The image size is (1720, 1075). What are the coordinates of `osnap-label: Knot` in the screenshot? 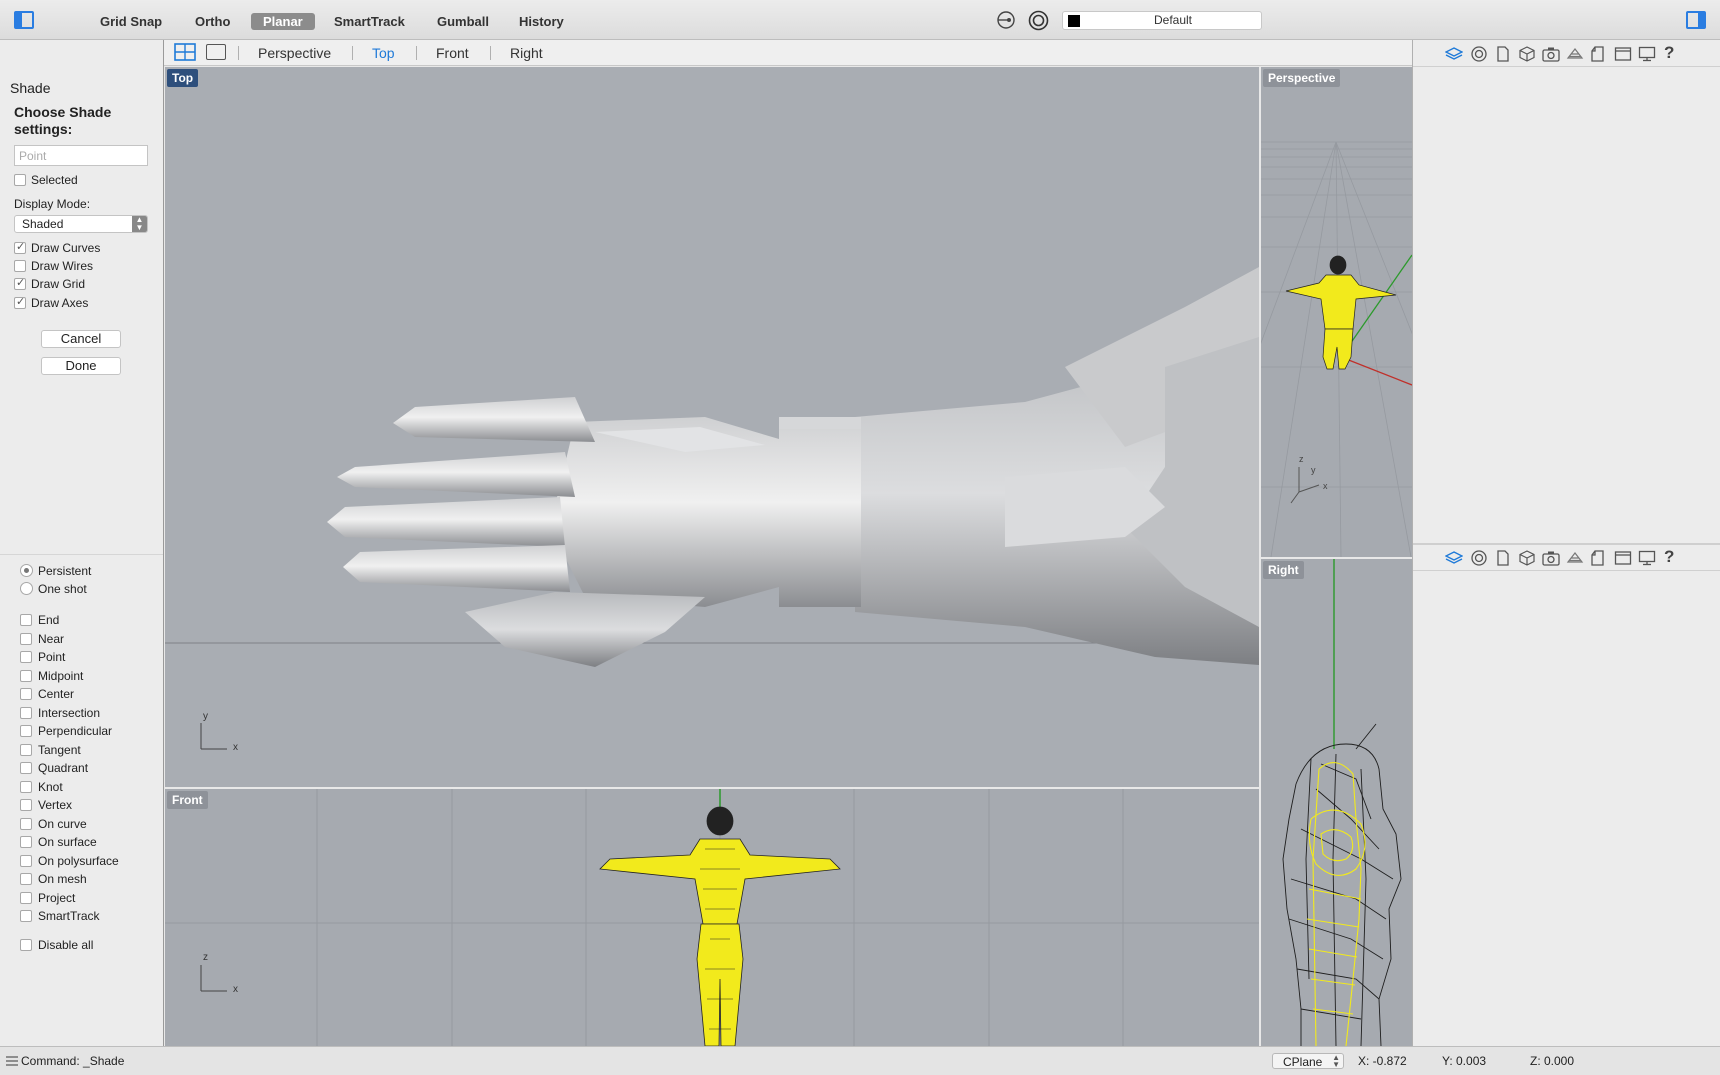 It's located at (50, 787).